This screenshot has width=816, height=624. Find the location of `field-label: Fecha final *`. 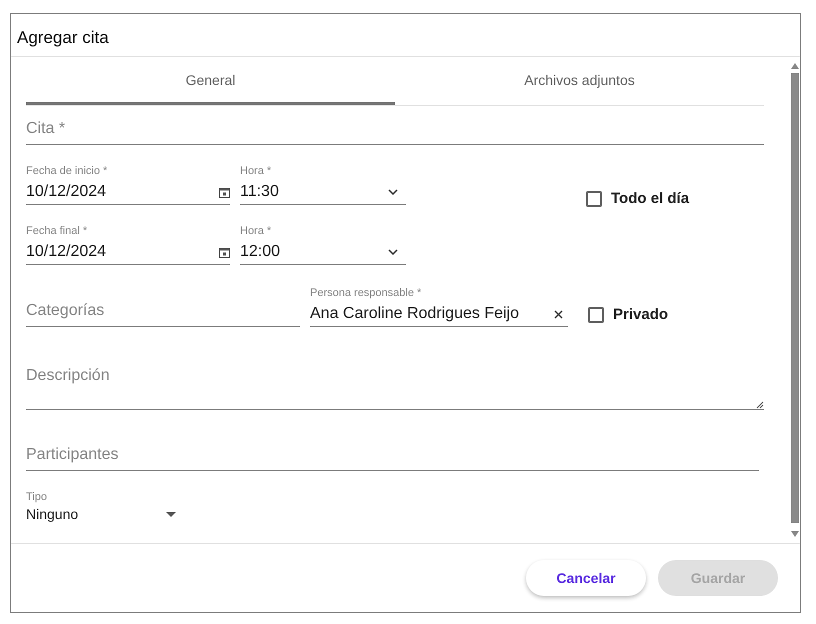

field-label: Fecha final * is located at coordinates (57, 231).